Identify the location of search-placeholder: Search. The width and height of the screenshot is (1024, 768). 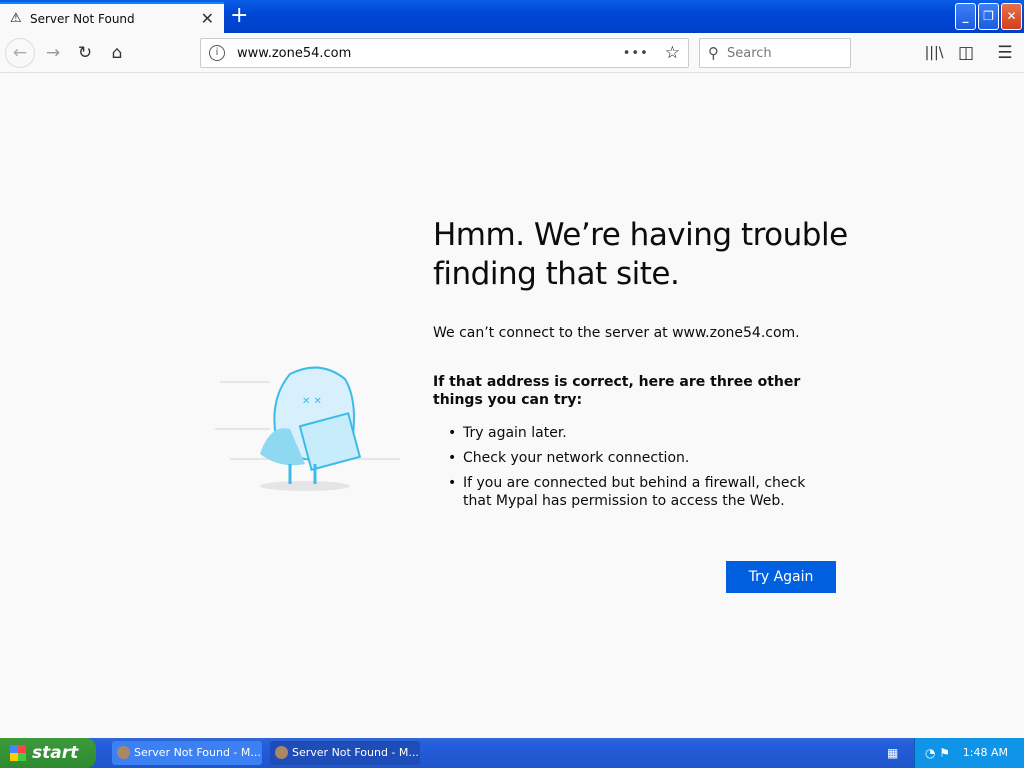
(749, 53).